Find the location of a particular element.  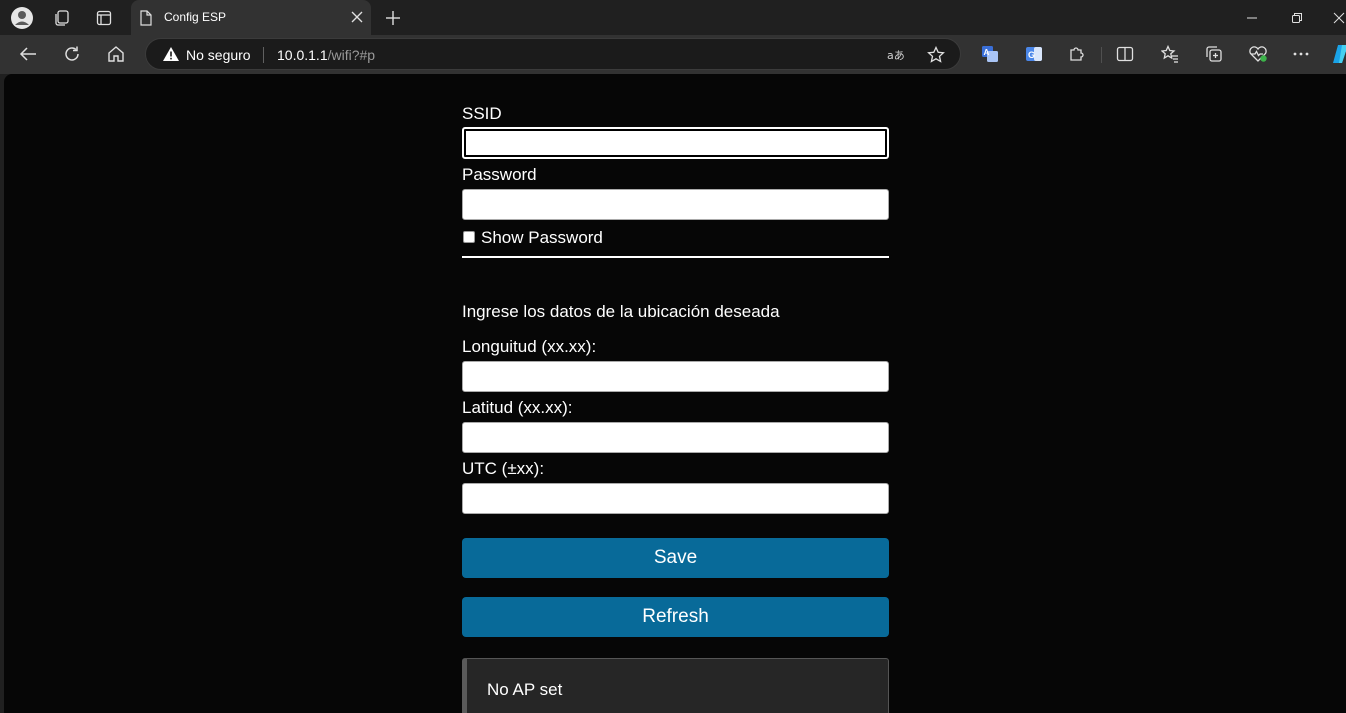

url-path: /wifi?#p is located at coordinates (351, 55).